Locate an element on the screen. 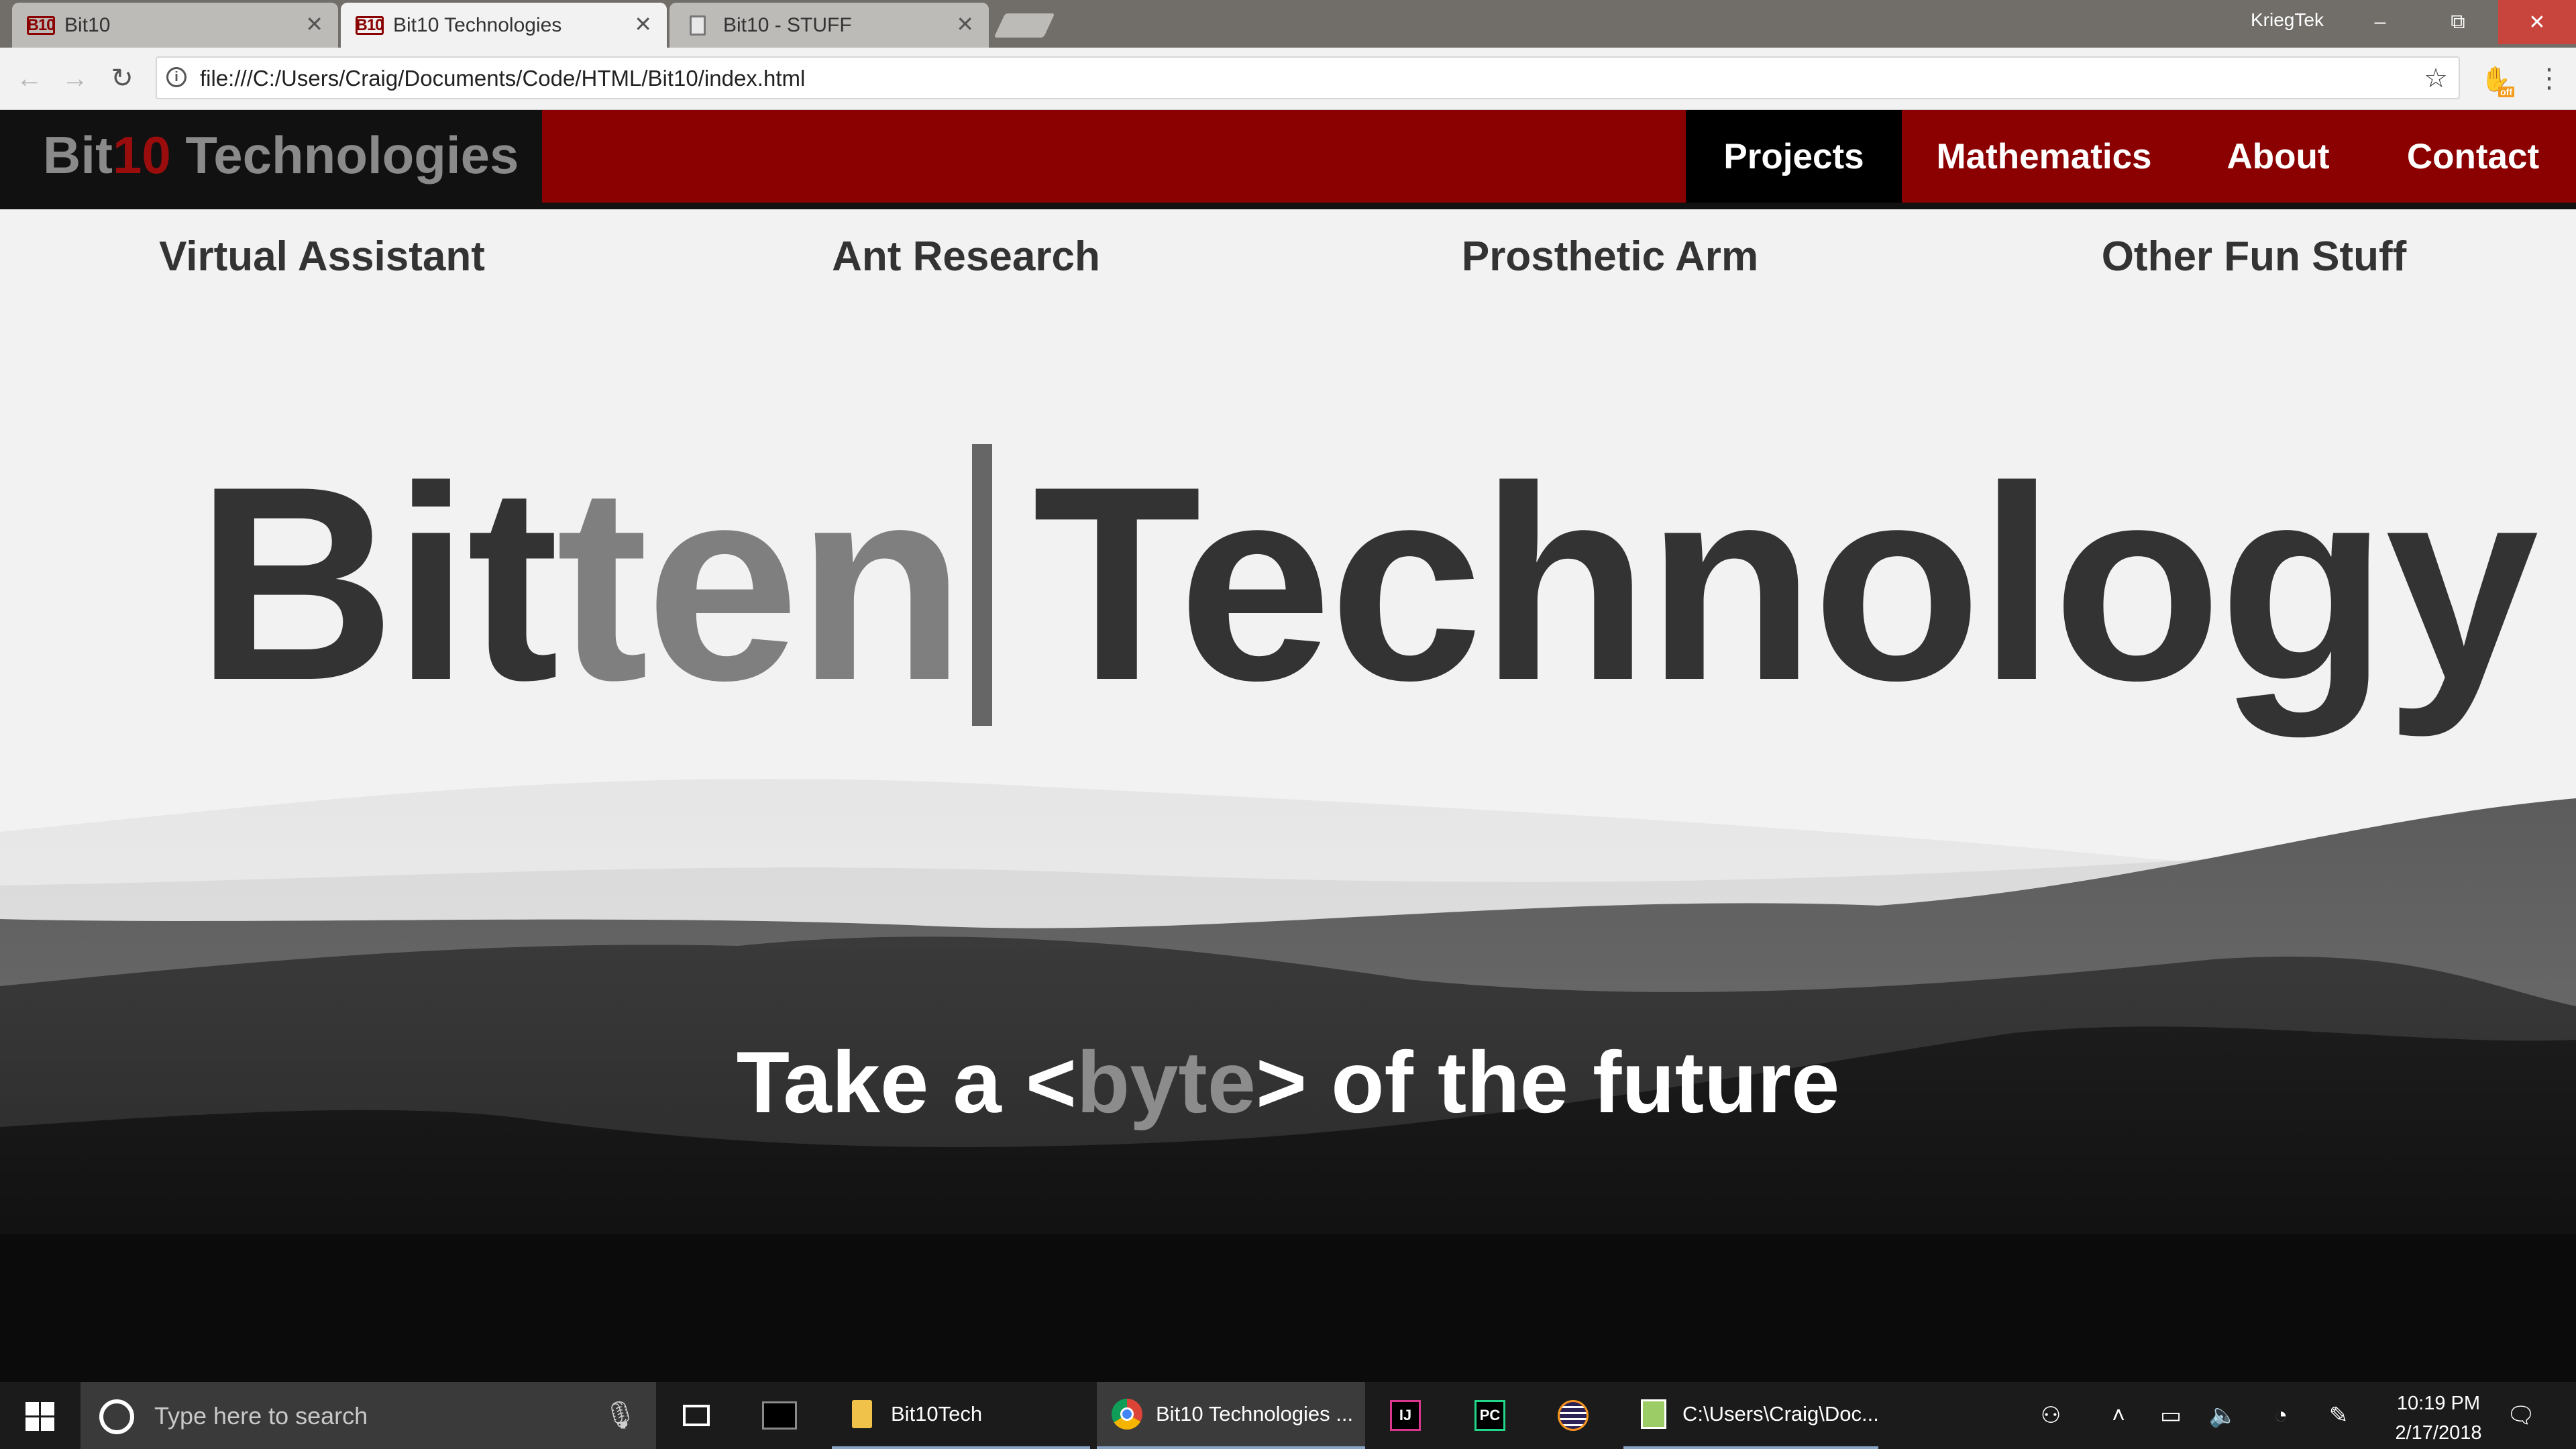  nav-mathematics: Mathematics is located at coordinates (2044, 156).